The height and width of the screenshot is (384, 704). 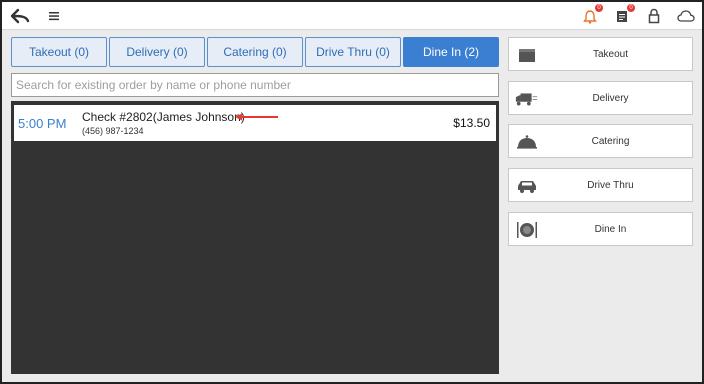 I want to click on delivery-button: Delivery, so click(x=600, y=98).